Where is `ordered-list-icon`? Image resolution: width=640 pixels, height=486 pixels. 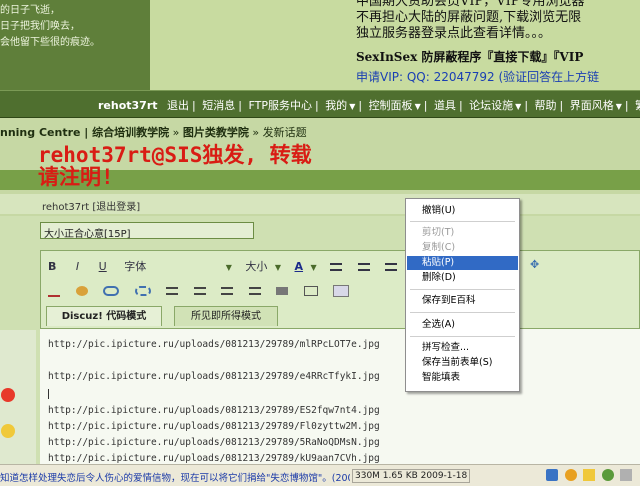
ordered-list-icon is located at coordinates (172, 291).